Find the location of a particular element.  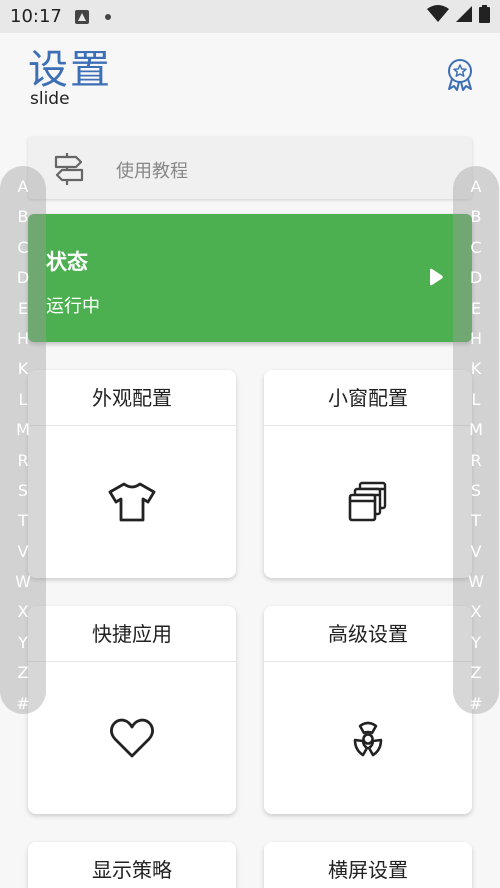

windows-icon is located at coordinates (368, 502).